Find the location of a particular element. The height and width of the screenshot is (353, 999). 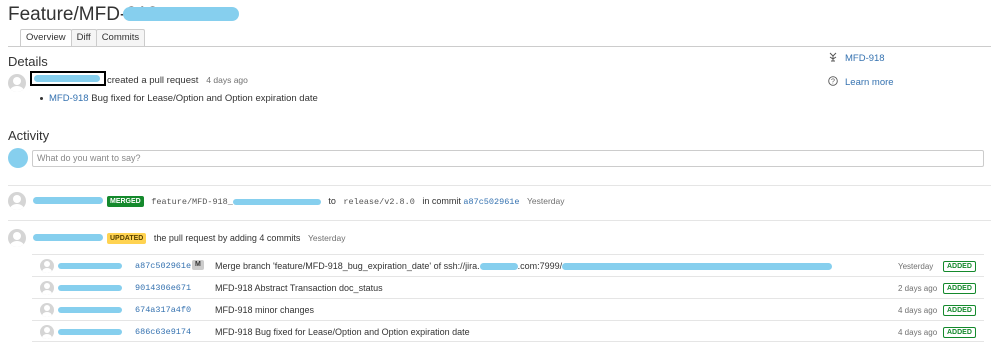

path-redaction is located at coordinates (697, 267).